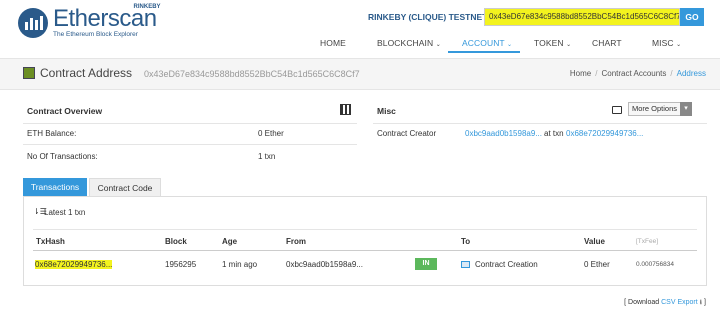  Describe the element at coordinates (176, 241) in the screenshot. I see `col-block: Block` at that location.